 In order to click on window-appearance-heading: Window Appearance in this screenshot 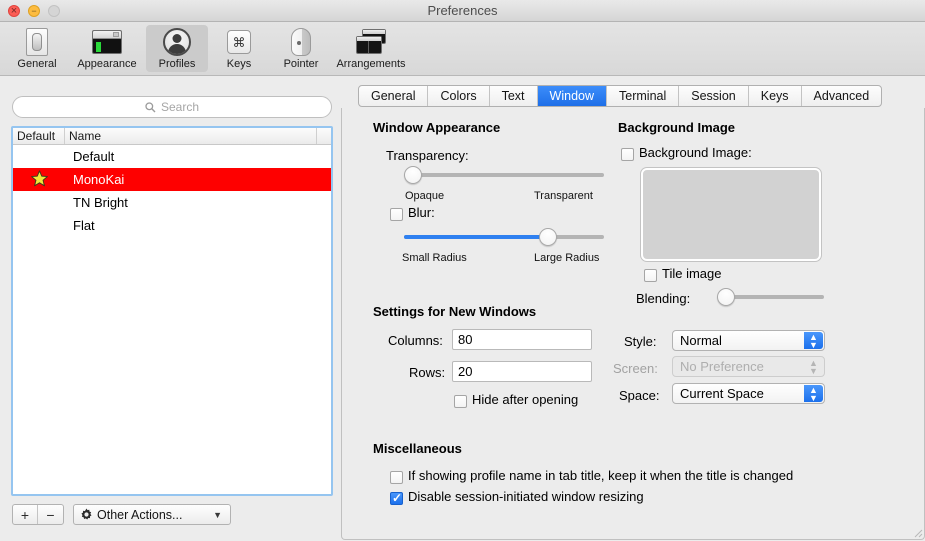, I will do `click(437, 127)`.